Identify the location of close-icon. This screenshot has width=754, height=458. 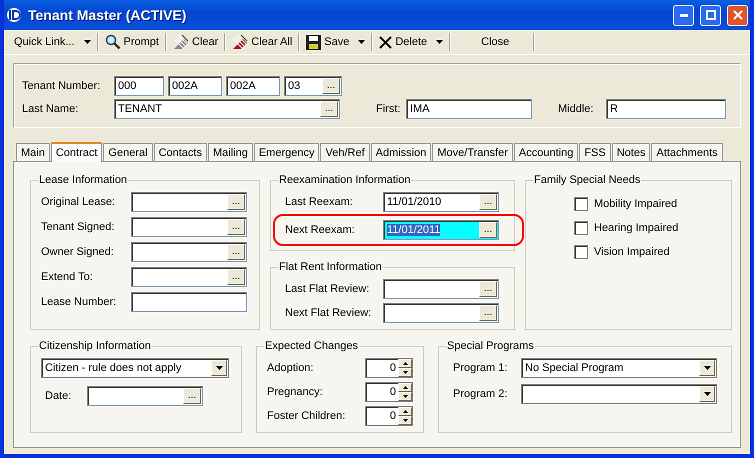
(737, 15).